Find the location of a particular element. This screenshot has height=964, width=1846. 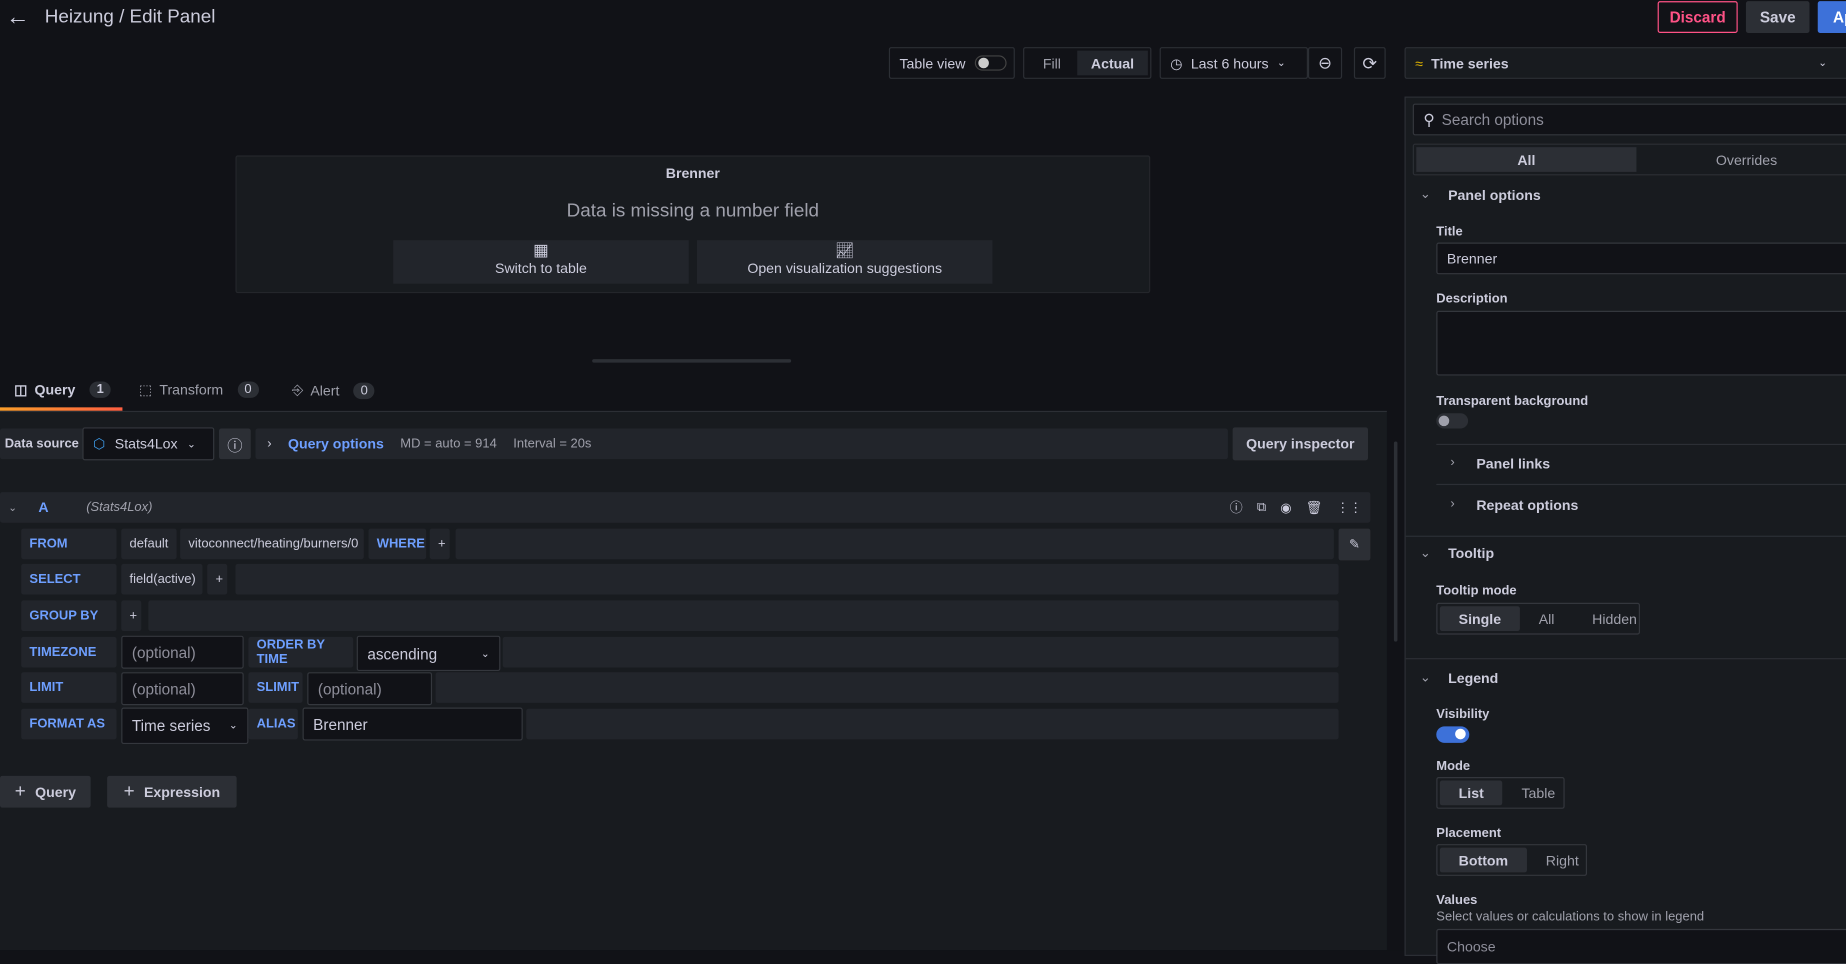

legend-mode-list: List is located at coordinates (1471, 793).